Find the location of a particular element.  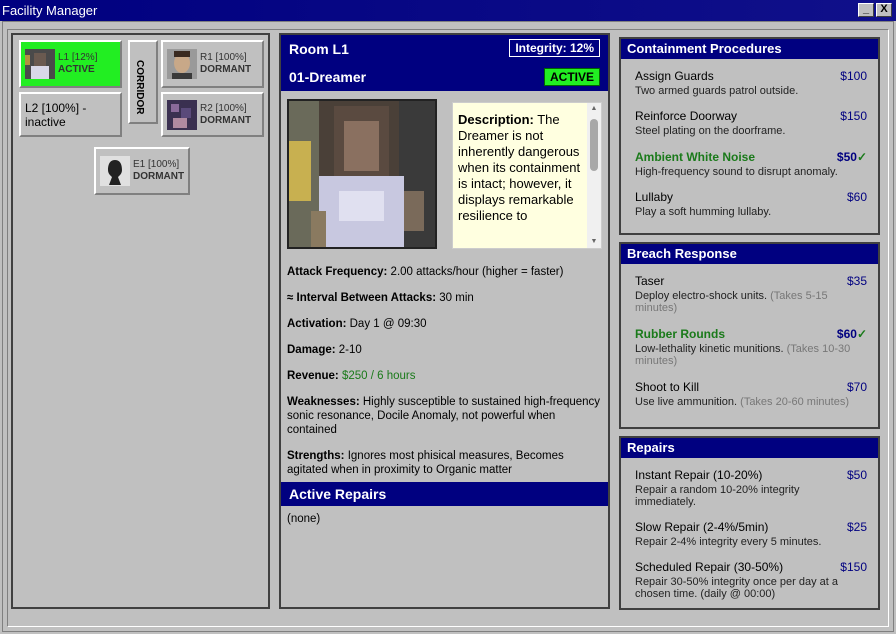

option-duration: (Takes 20-60 minutes) is located at coordinates (794, 402).